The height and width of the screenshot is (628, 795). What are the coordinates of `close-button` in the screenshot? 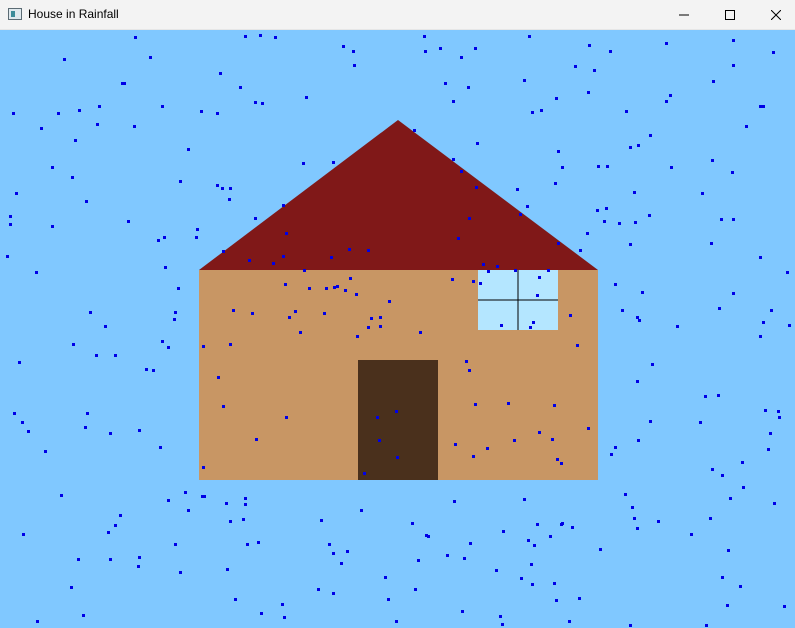 It's located at (774, 15).